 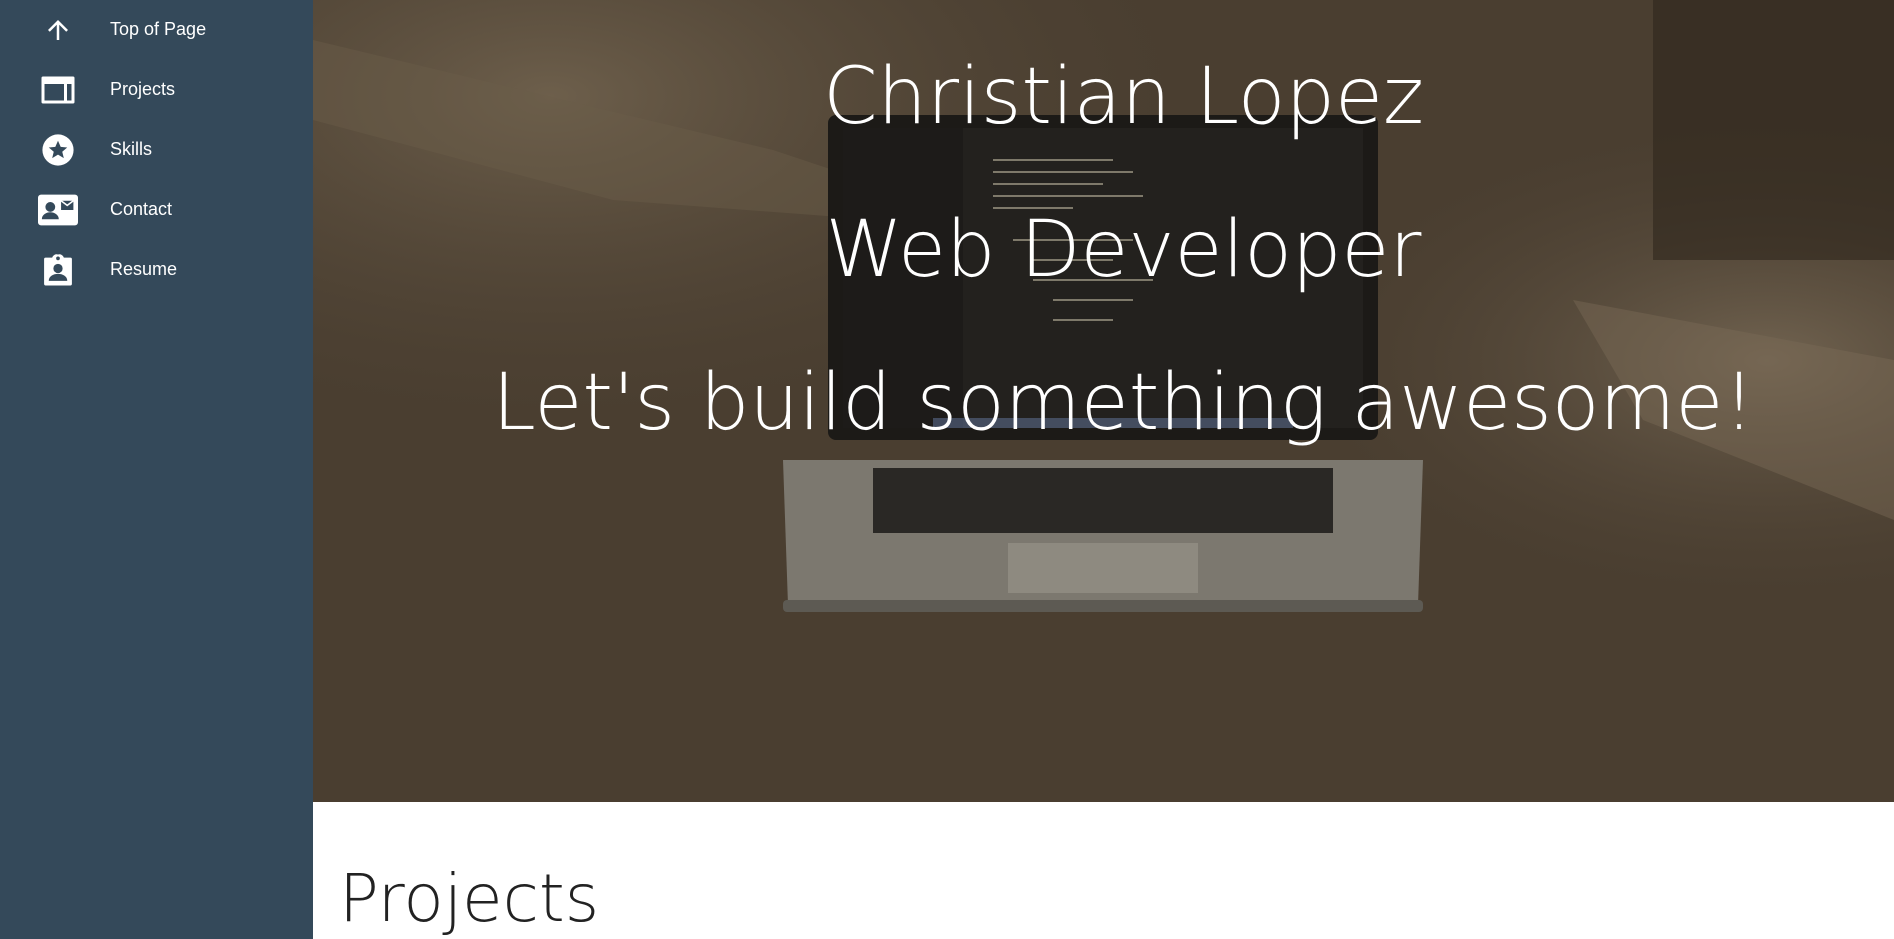 What do you see at coordinates (143, 89) in the screenshot?
I see `sidebar-item-label: Projects` at bounding box center [143, 89].